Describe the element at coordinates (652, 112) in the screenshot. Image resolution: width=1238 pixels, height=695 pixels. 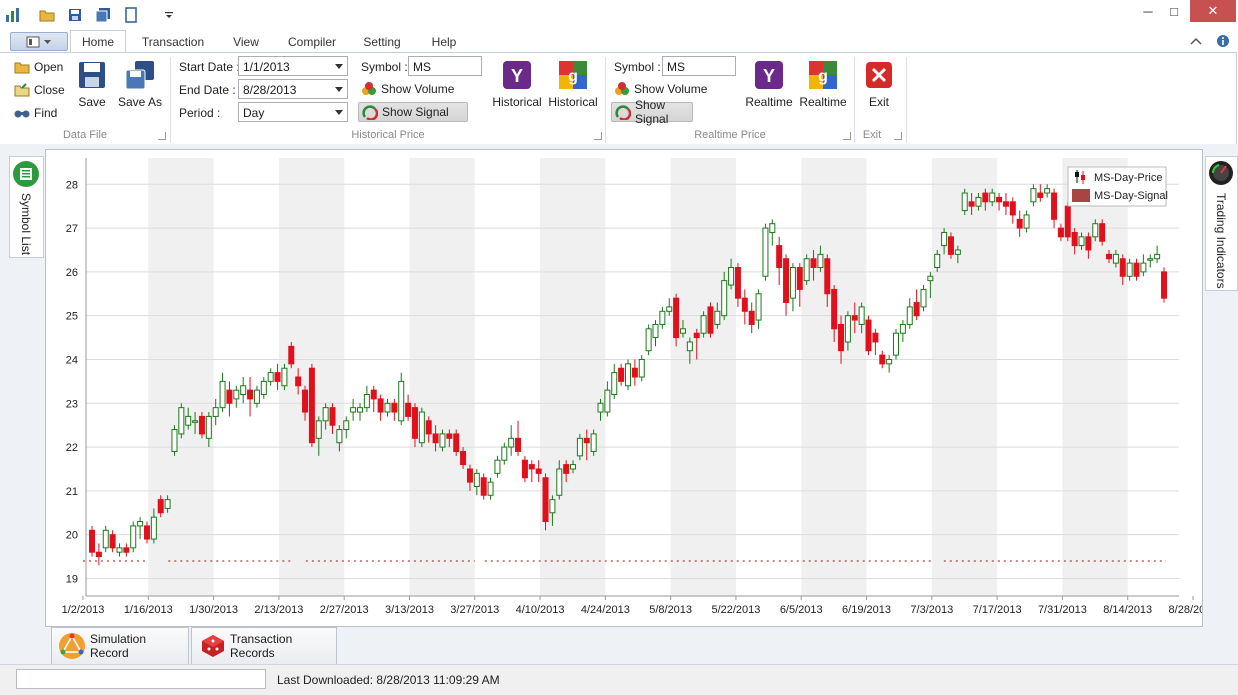
I see `realtime-show-signal-button: Show Signal` at that location.